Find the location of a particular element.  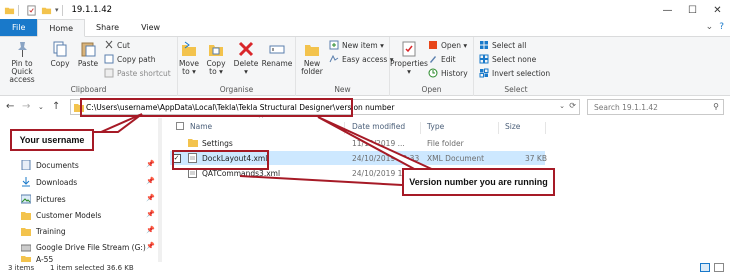

select-all-icon is located at coordinates (484, 45).